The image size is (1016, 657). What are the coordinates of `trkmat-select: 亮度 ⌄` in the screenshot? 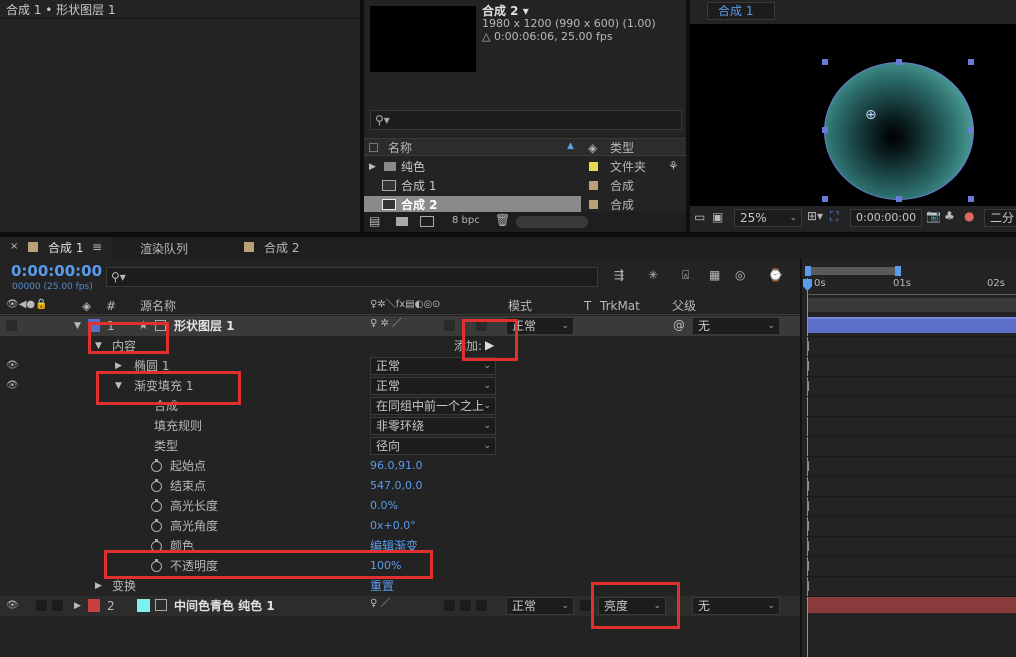 It's located at (632, 606).